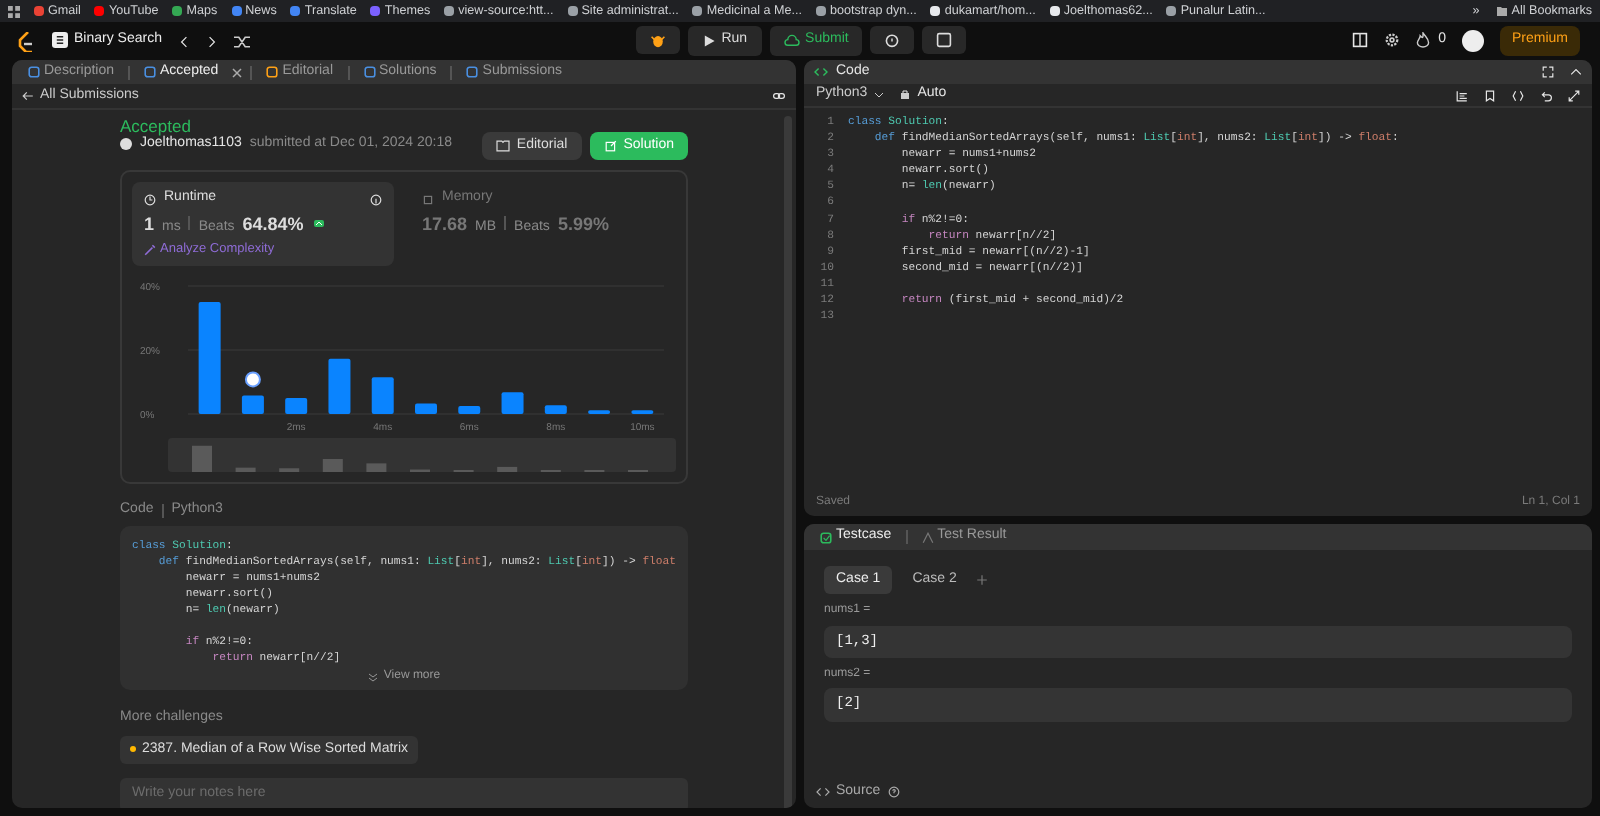  I want to click on undo-icon, so click(1546, 95).